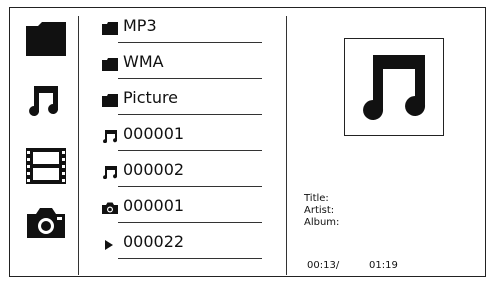 Image resolution: width=497 pixels, height=287 pixels. I want to click on list-item-label: MP3, so click(140, 25).